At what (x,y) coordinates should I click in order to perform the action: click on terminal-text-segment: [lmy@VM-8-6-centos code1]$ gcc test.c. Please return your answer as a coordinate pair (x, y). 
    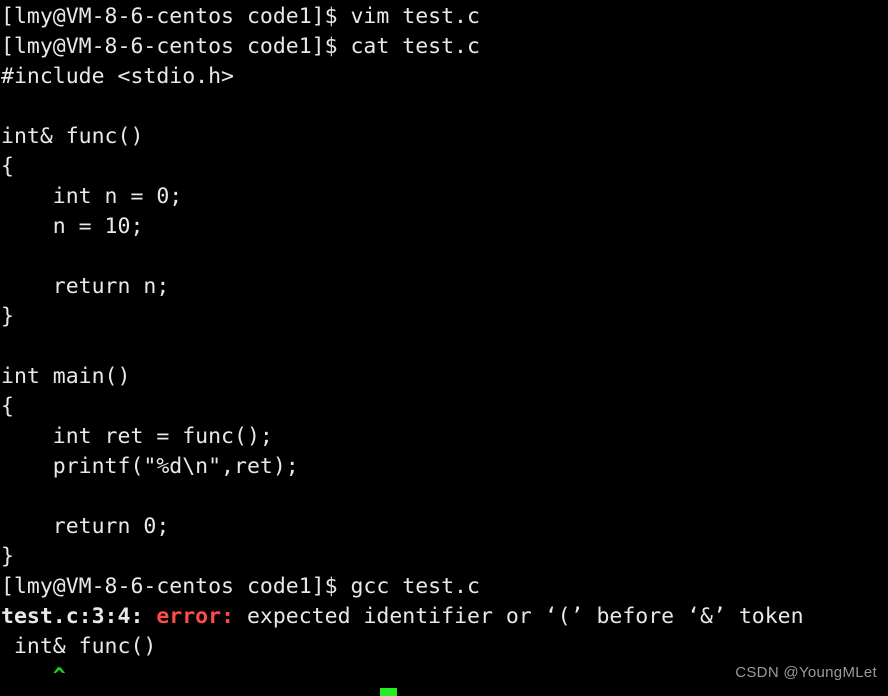
    Looking at the image, I should click on (240, 586).